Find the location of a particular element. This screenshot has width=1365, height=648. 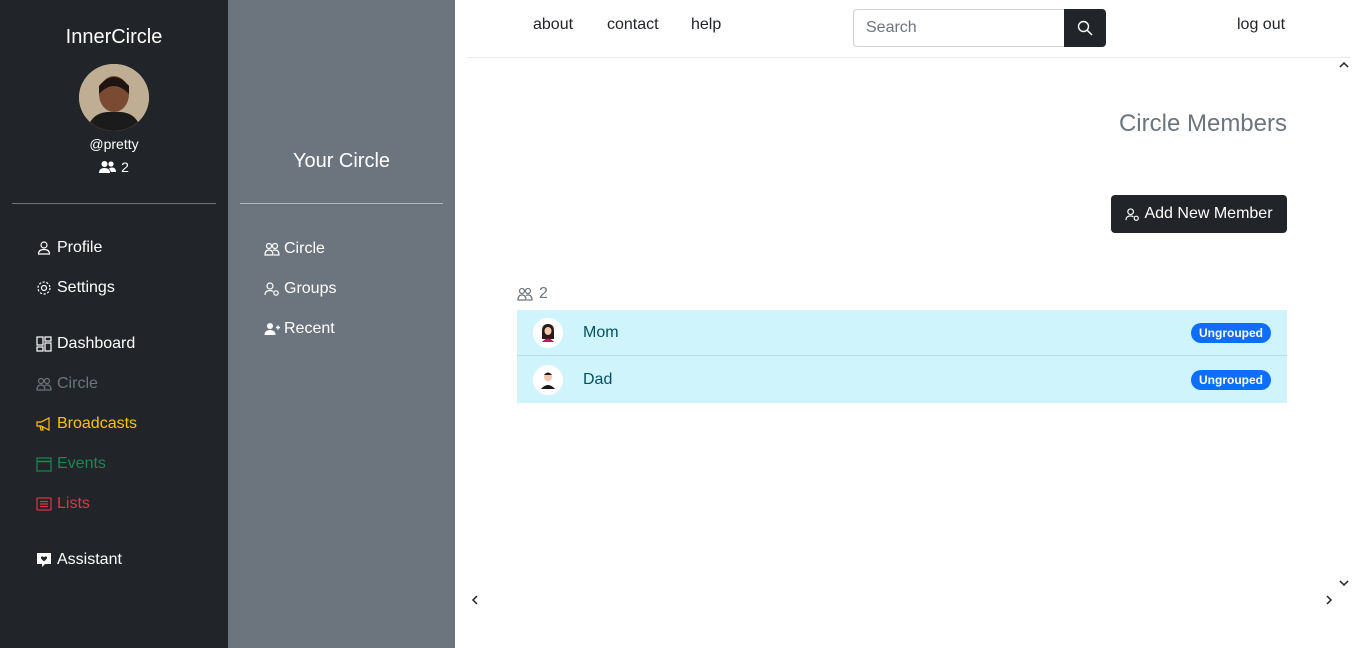

search-icon is located at coordinates (1085, 28).